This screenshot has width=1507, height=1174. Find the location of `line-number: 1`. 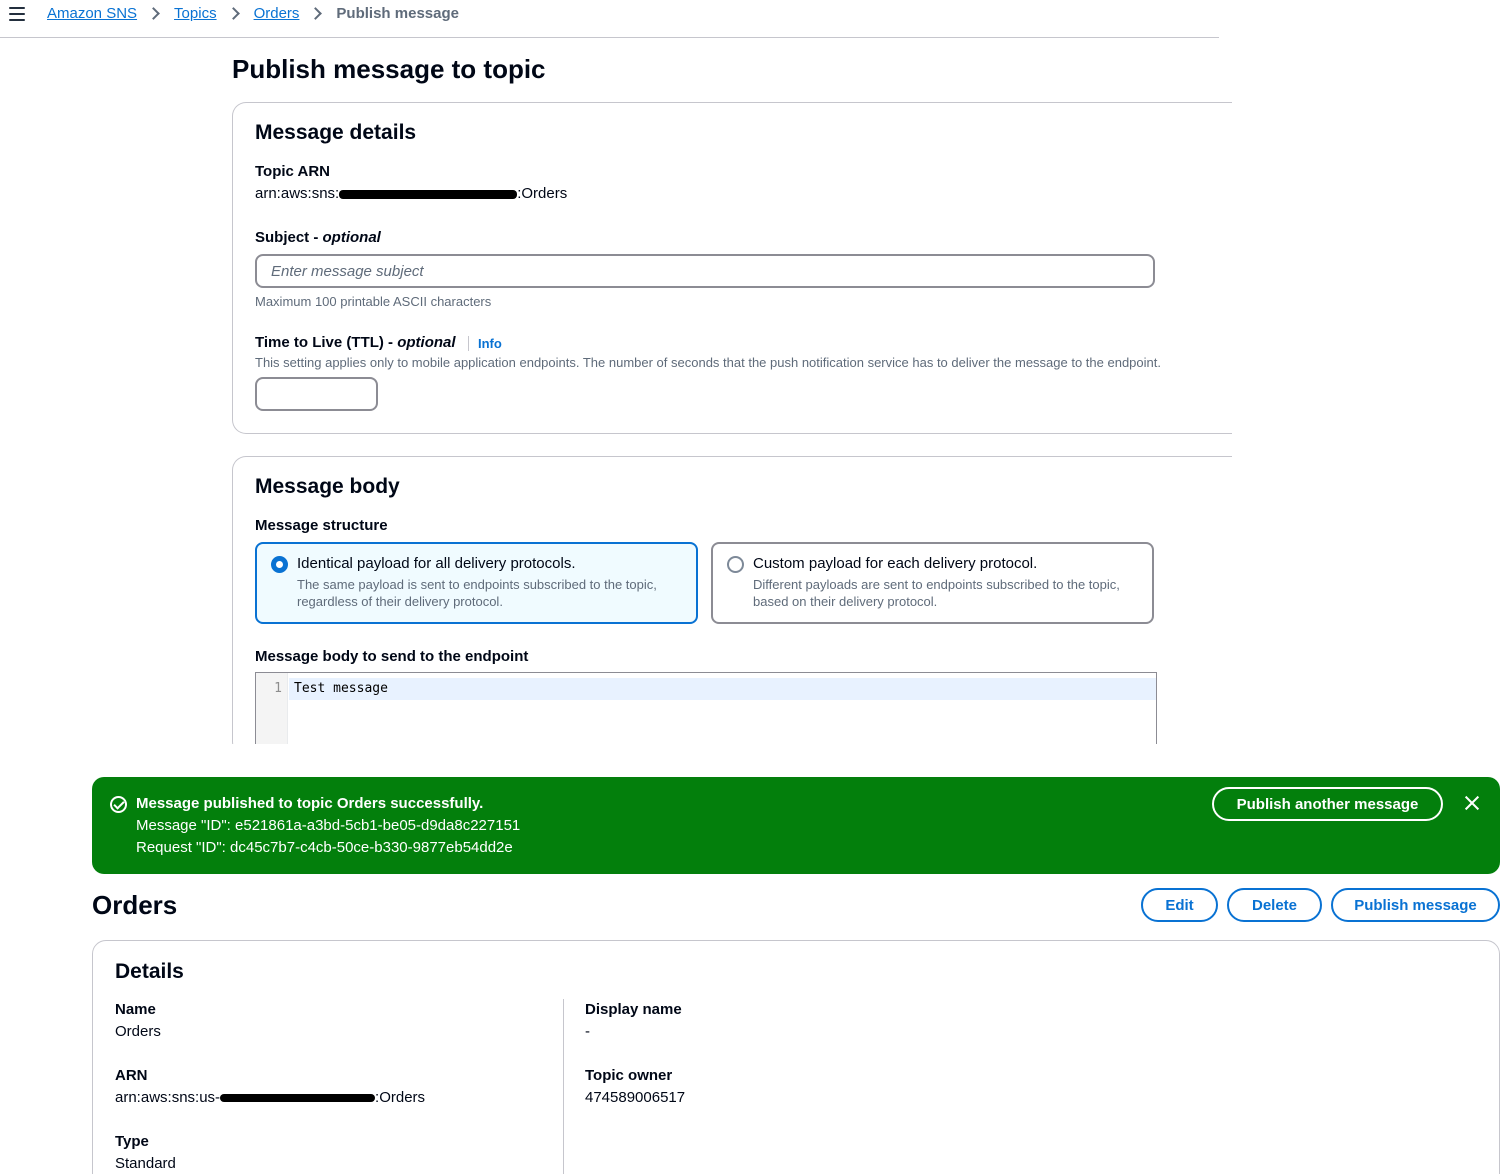

line-number: 1 is located at coordinates (278, 688).